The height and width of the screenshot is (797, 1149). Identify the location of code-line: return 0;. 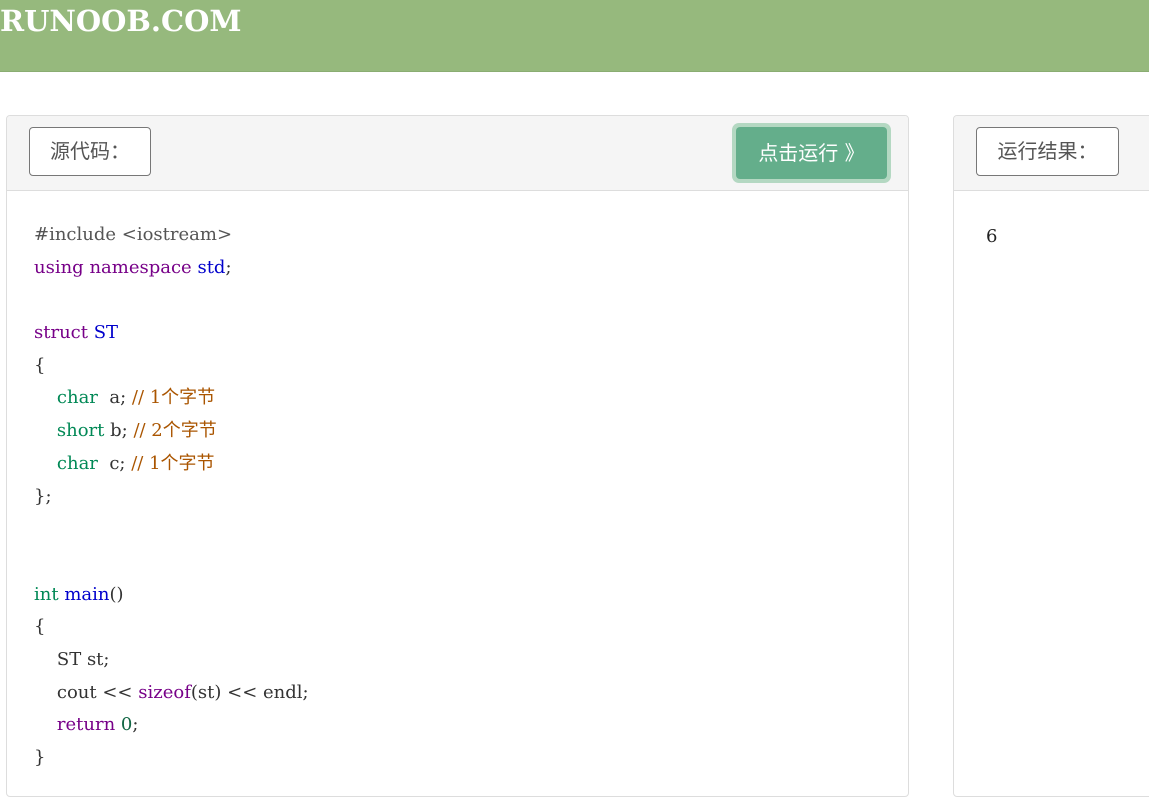
(171, 725).